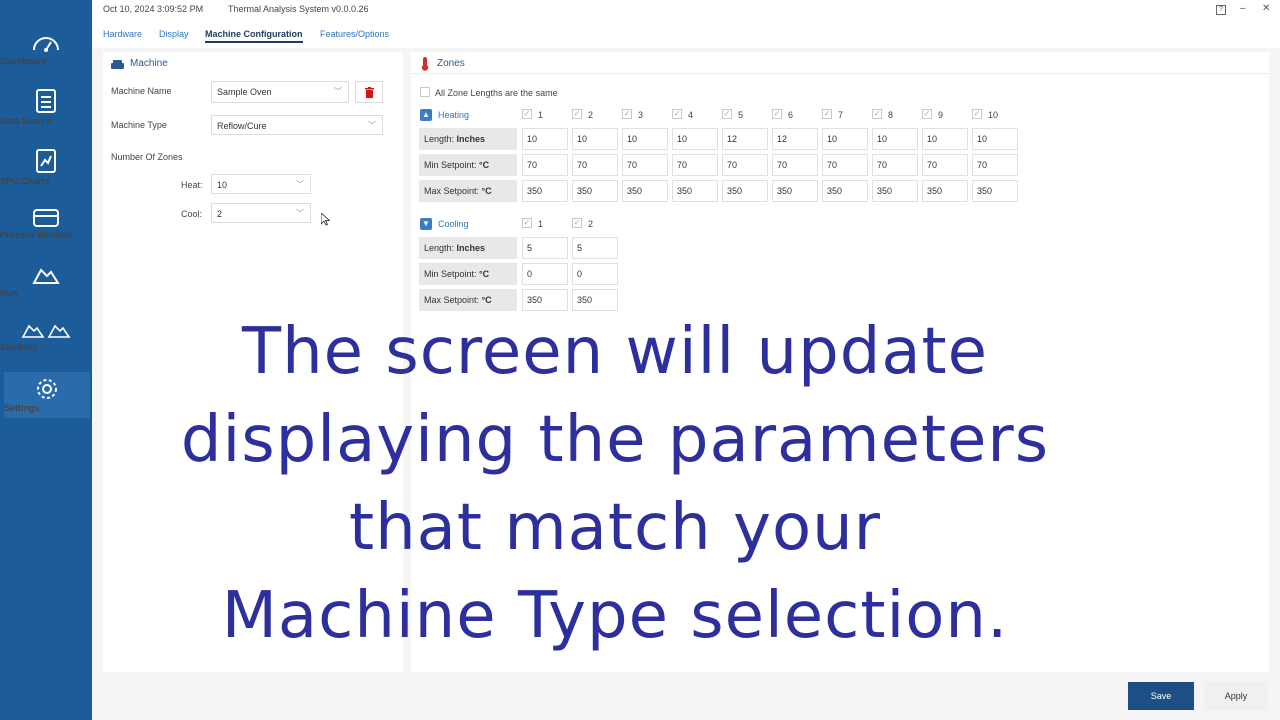 This screenshot has height=720, width=1280. I want to click on number-of-zones-label: Number Of Zones, so click(147, 157).